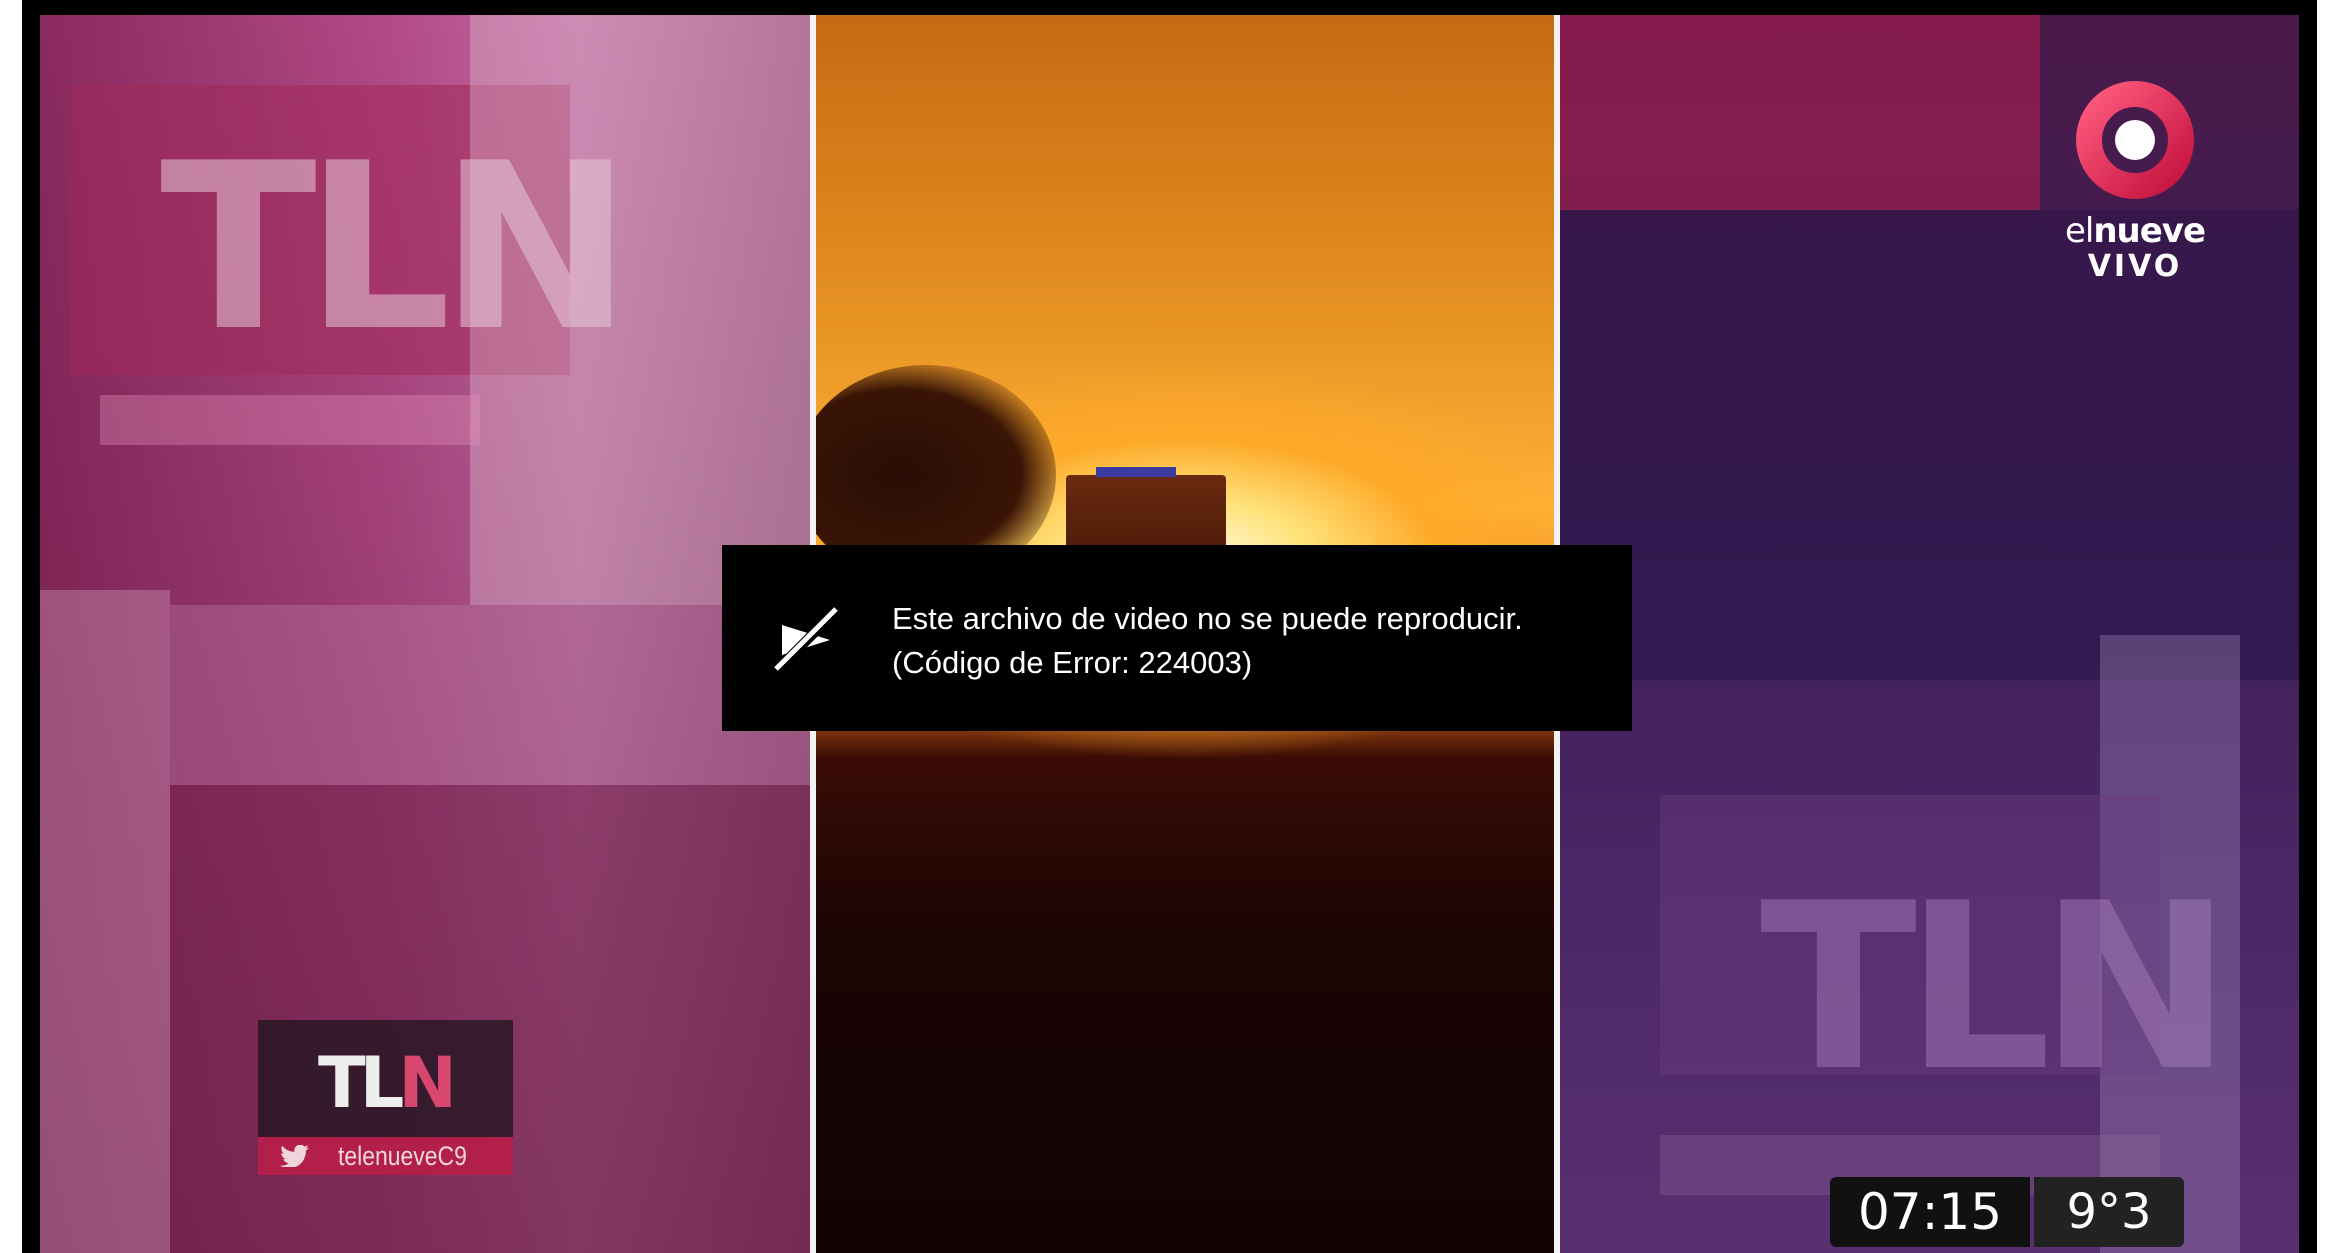 The width and height of the screenshot is (2332, 1253). What do you see at coordinates (1072, 662) in the screenshot?
I see `error-code: (Código de Error: 224003)` at bounding box center [1072, 662].